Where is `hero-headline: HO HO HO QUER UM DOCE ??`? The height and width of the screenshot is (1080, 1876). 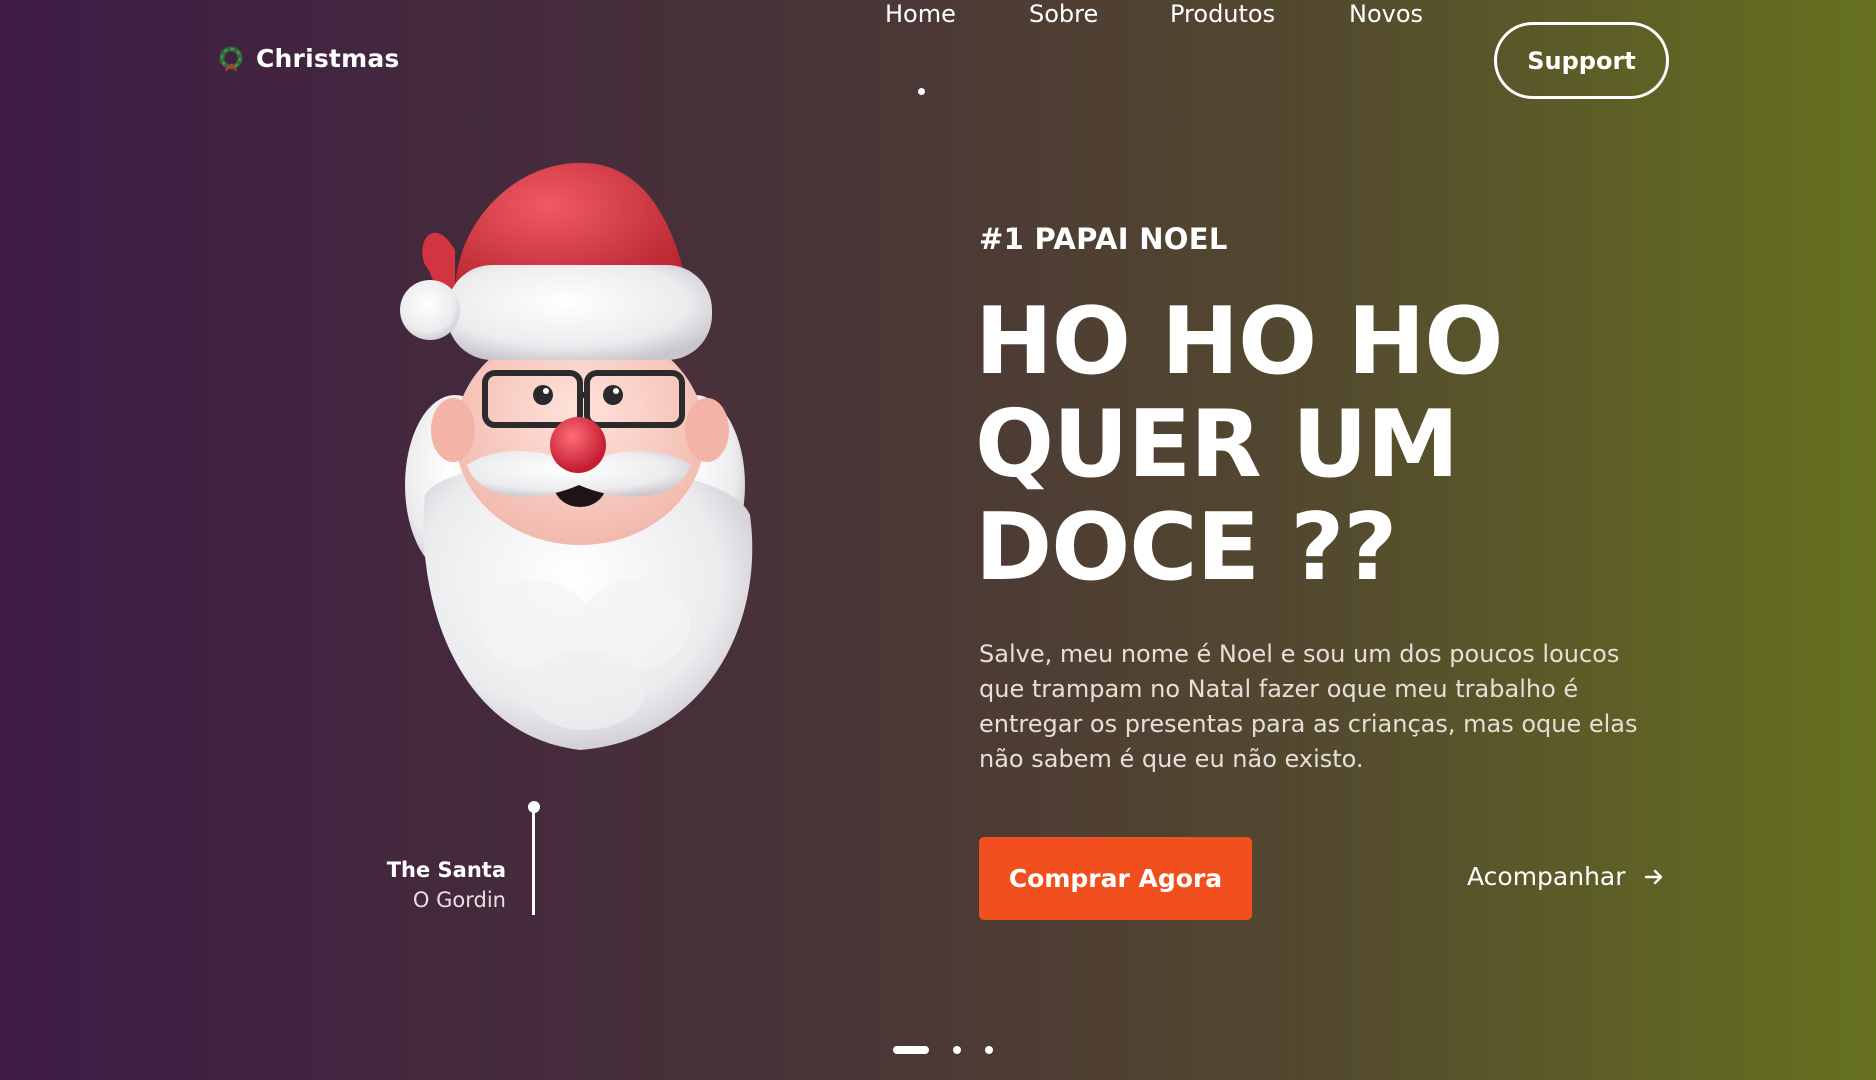
hero-headline: HO HO HO QUER UM DOCE ?? is located at coordinates (1285, 444).